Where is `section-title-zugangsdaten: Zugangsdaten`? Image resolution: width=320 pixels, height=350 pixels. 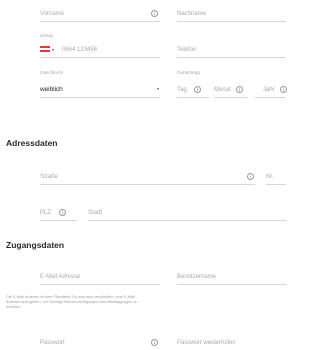 section-title-zugangsdaten: Zugangsdaten is located at coordinates (35, 245).